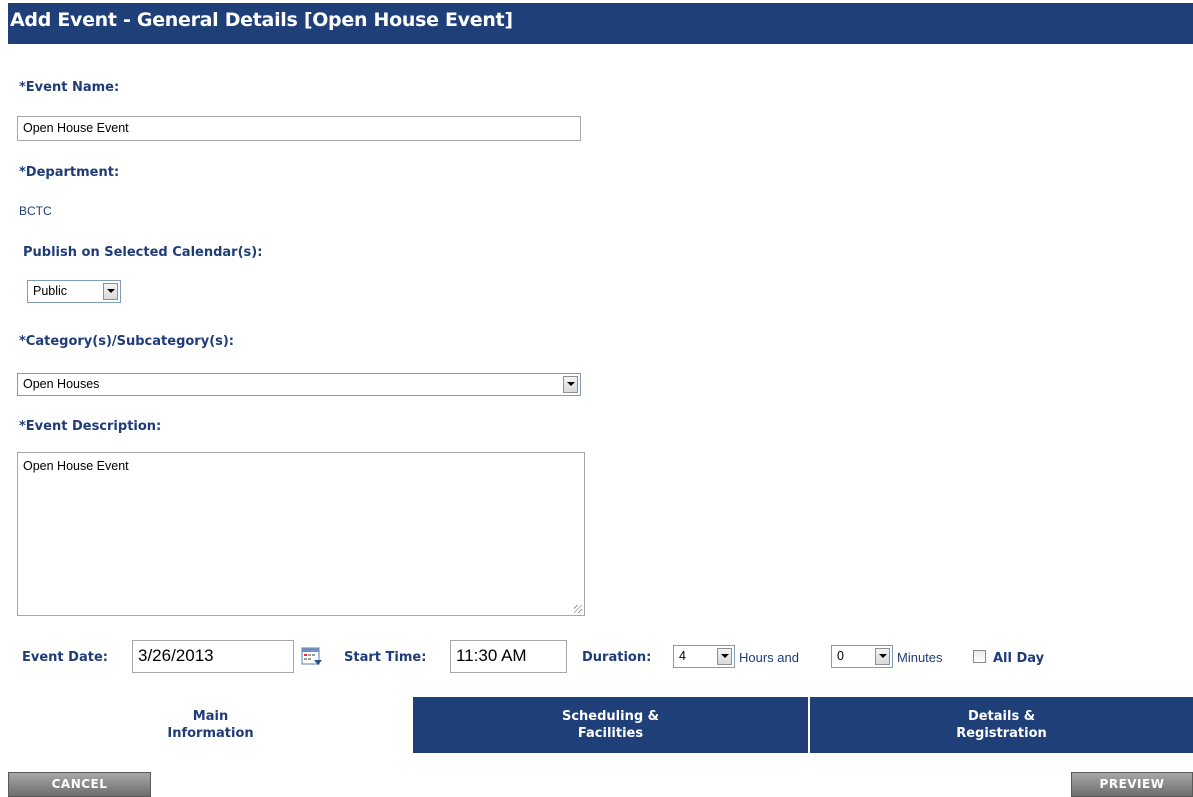 The width and height of the screenshot is (1193, 797). Describe the element at coordinates (299, 384) in the screenshot. I see `category-select: Open Houses` at that location.